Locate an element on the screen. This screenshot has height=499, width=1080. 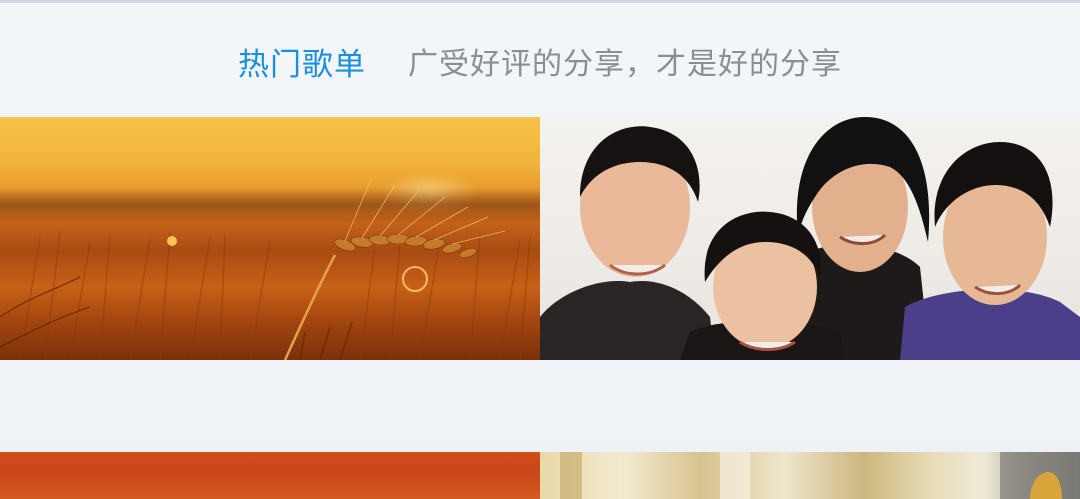
section-title: 热门歌单 is located at coordinates (302, 61).